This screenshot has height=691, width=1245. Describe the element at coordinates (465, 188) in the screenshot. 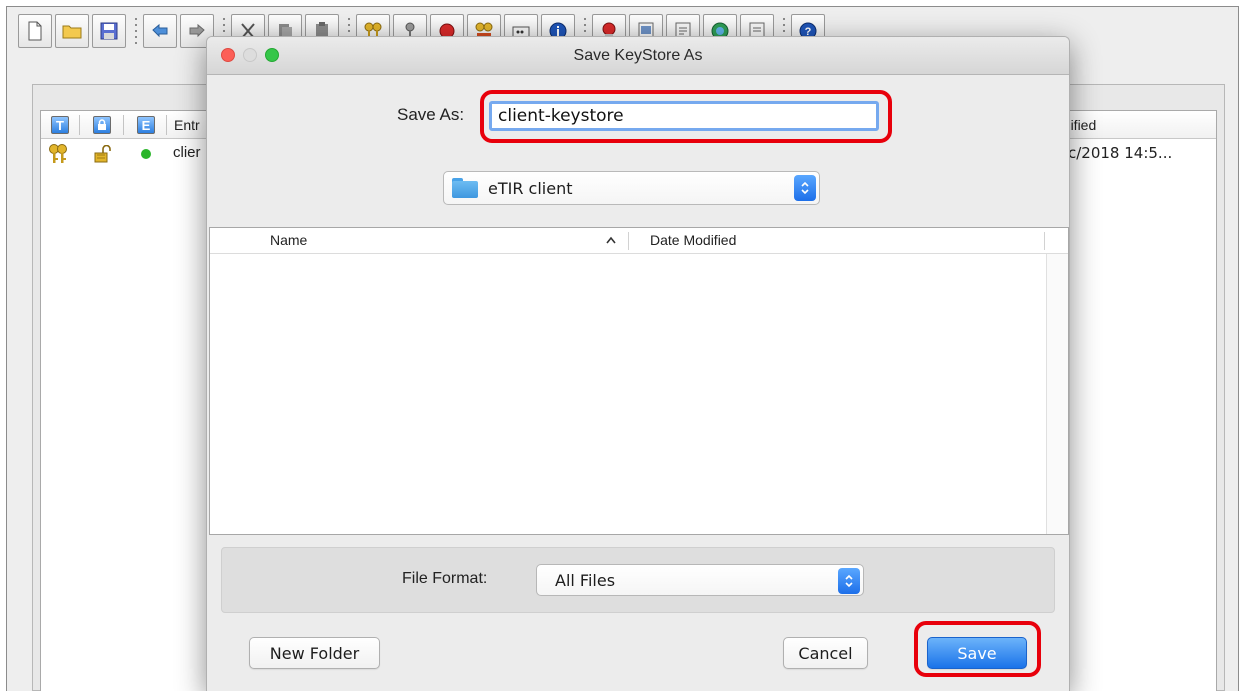

I see `folder-icon` at that location.